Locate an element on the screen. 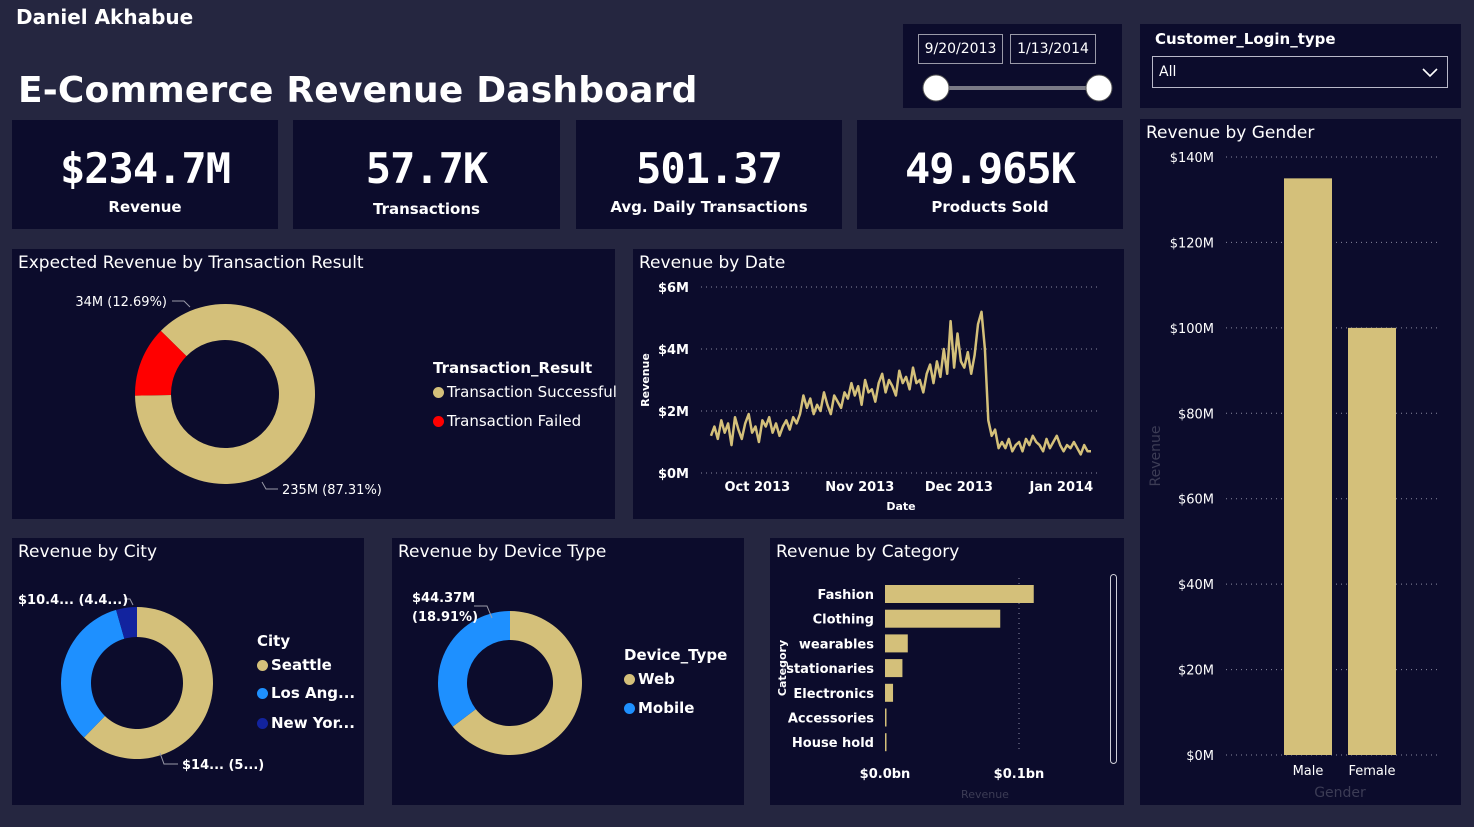 This screenshot has width=1474, height=827. kpi-value: $234.7M is located at coordinates (145, 168).